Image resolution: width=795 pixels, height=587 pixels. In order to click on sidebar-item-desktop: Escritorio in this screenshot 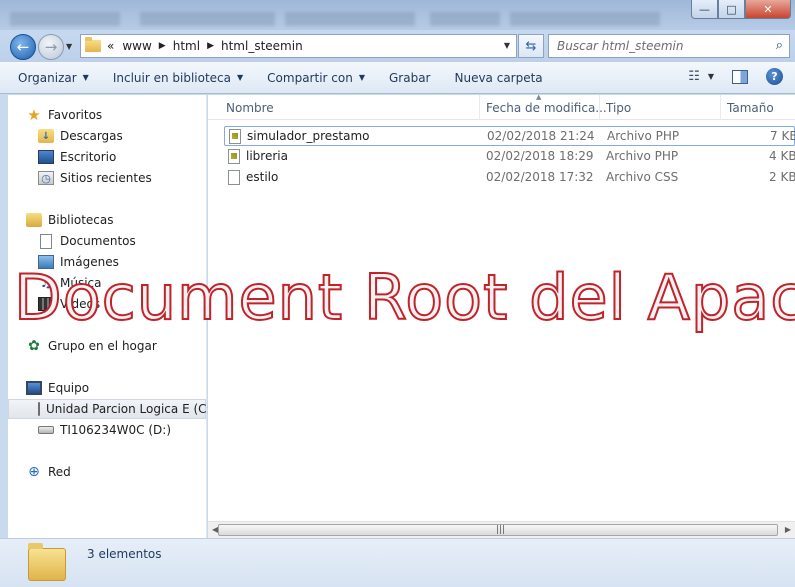, I will do `click(77, 157)`.